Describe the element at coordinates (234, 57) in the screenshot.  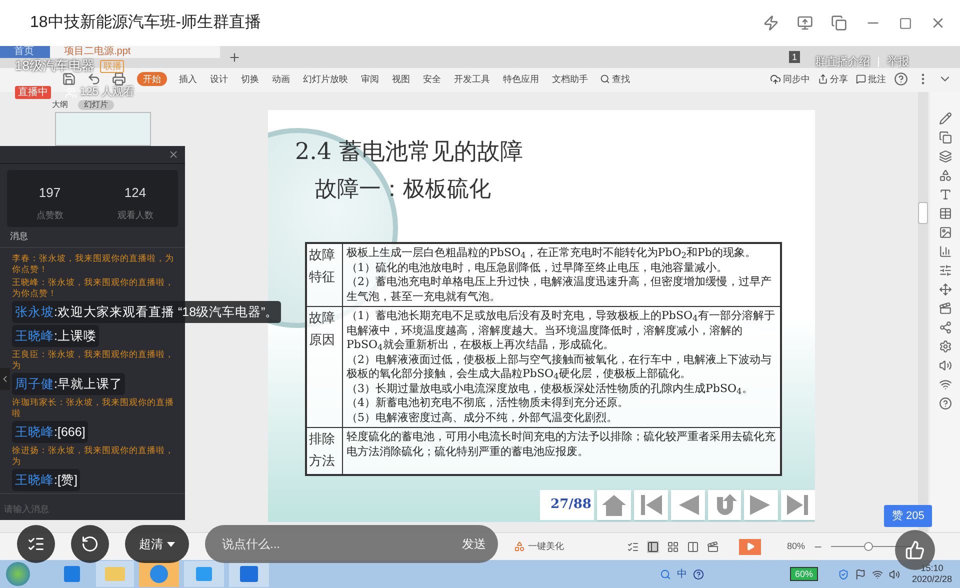
I see `new-tab-icon` at that location.